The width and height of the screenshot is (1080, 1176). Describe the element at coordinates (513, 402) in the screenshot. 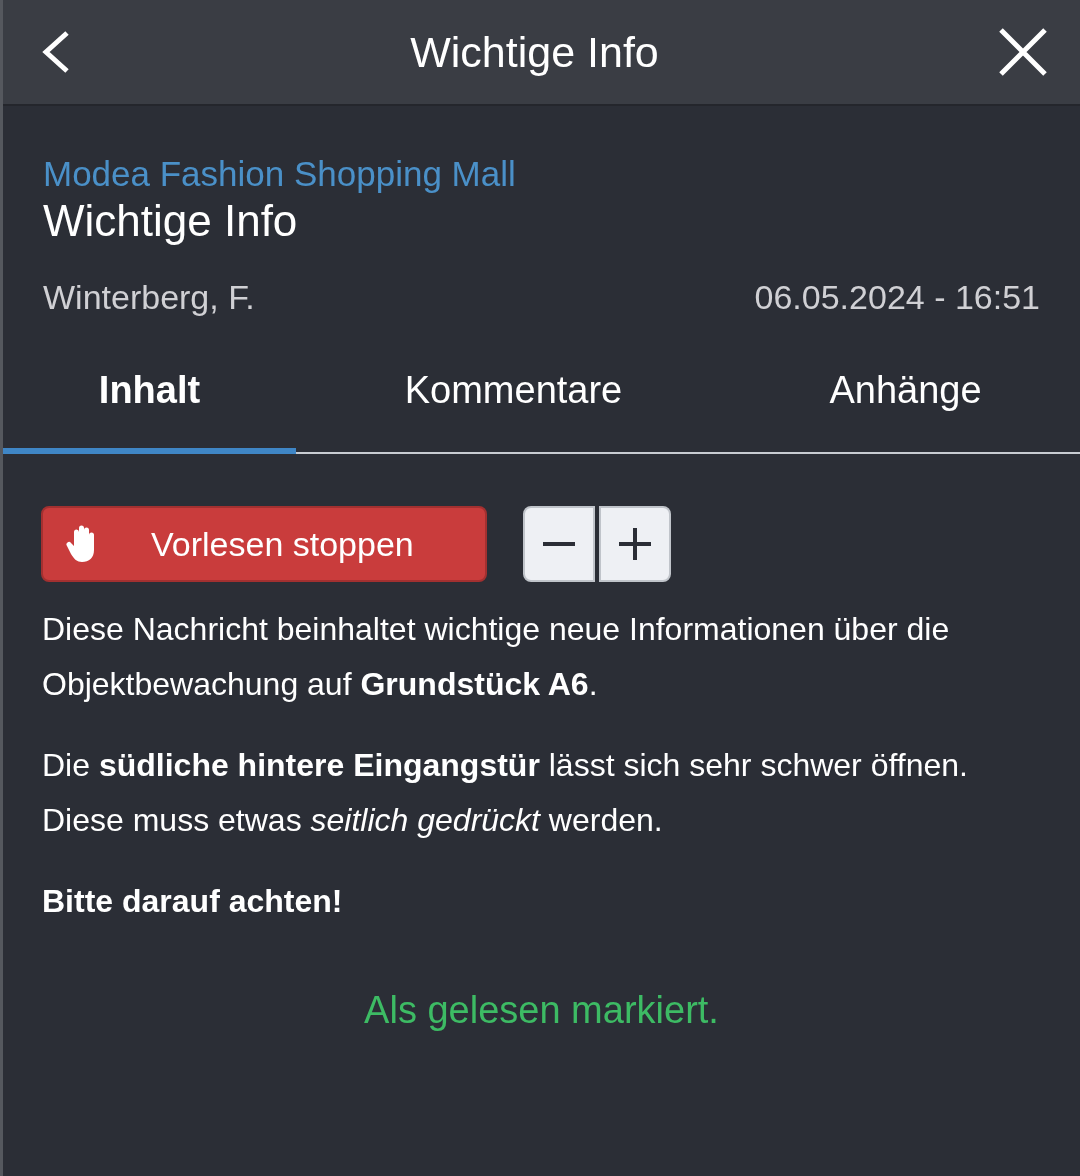

I see `tab: Kommentare` at that location.